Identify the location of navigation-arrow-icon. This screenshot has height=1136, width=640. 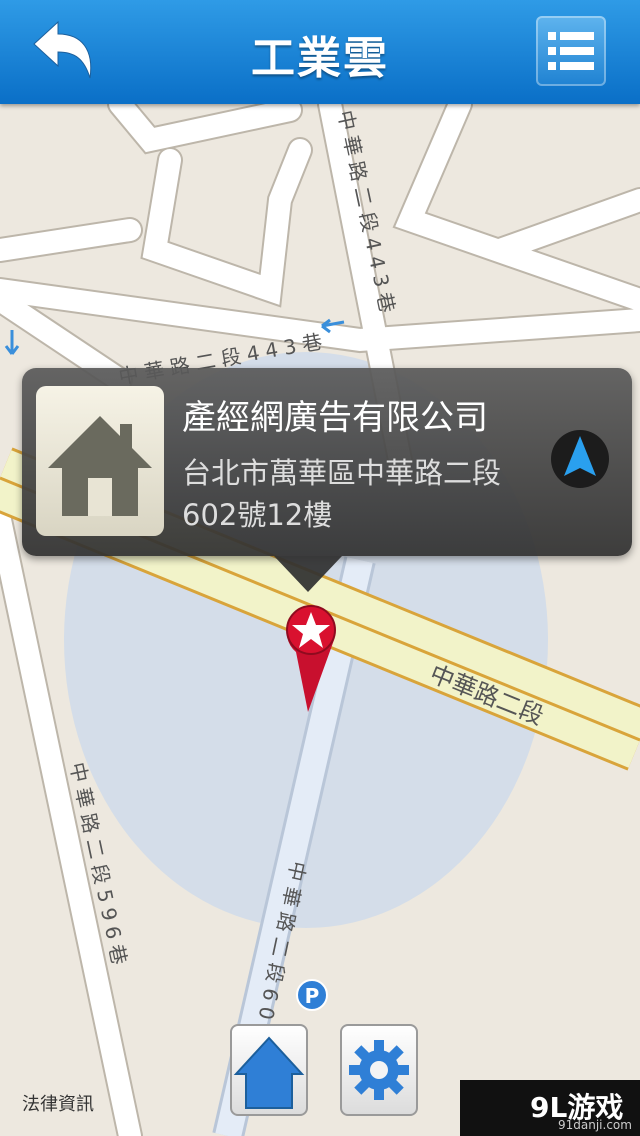
(580, 459).